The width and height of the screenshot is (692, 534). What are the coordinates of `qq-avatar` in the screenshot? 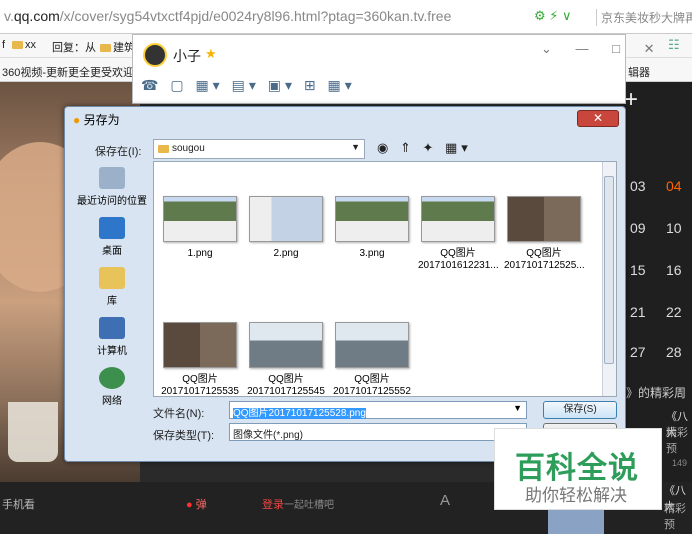 It's located at (155, 55).